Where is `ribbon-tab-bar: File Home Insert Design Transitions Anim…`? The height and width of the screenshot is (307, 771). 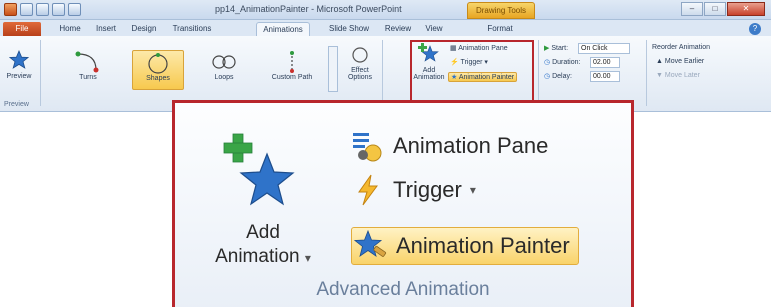 ribbon-tab-bar: File Home Insert Design Transitions Anim… is located at coordinates (385, 28).